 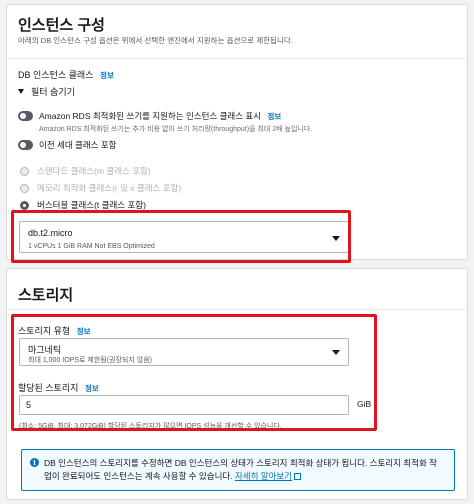 What do you see at coordinates (25, 145) in the screenshot?
I see `prev-gen-toggle` at bounding box center [25, 145].